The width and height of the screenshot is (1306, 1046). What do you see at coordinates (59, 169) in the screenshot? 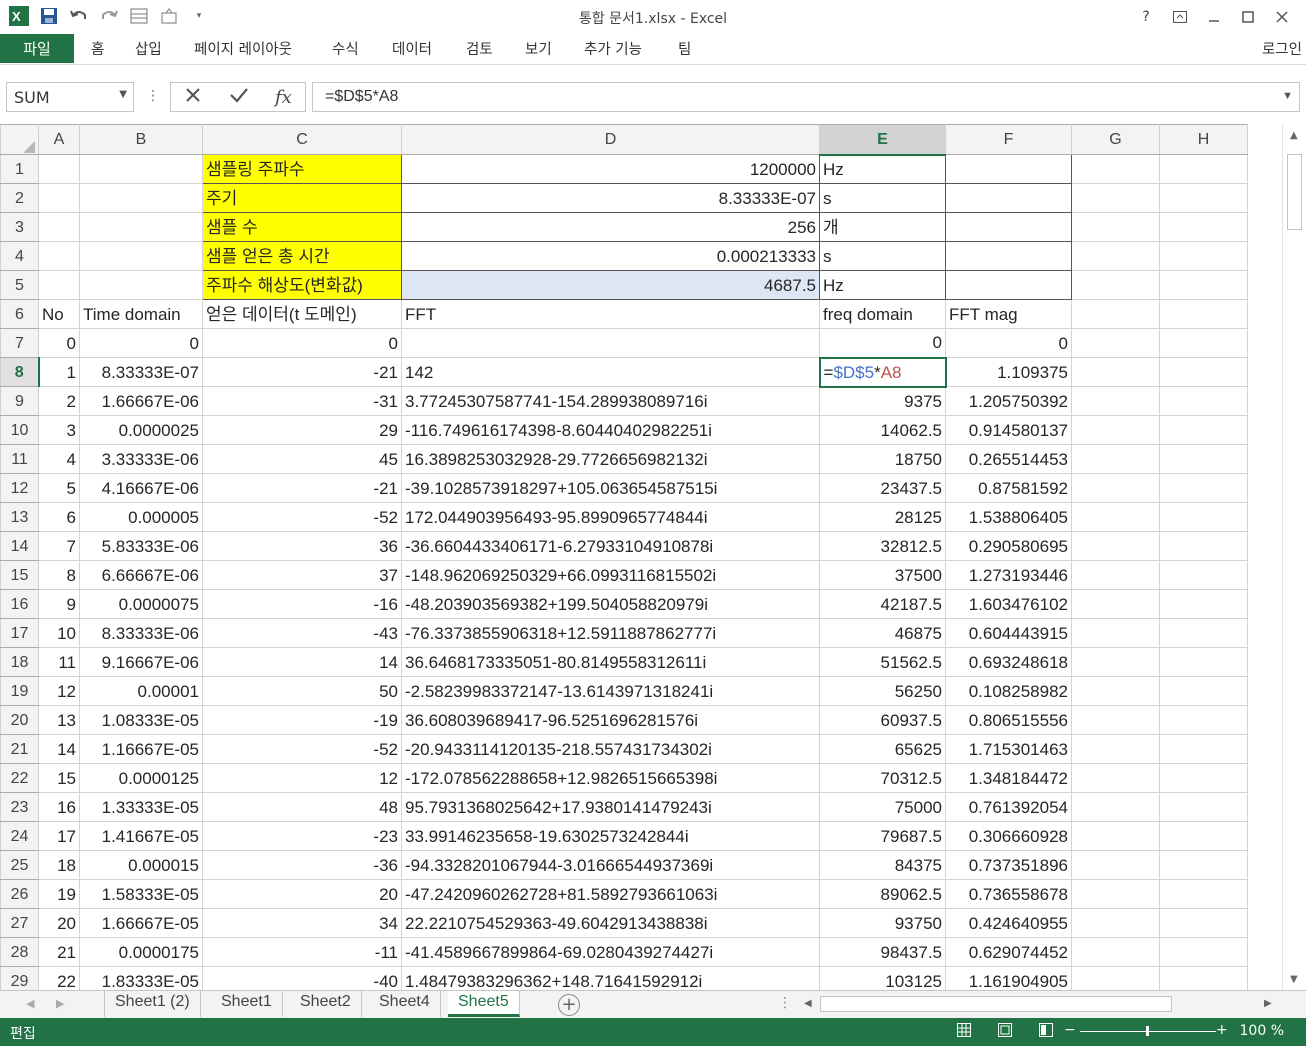
I see `cell-a1` at bounding box center [59, 169].